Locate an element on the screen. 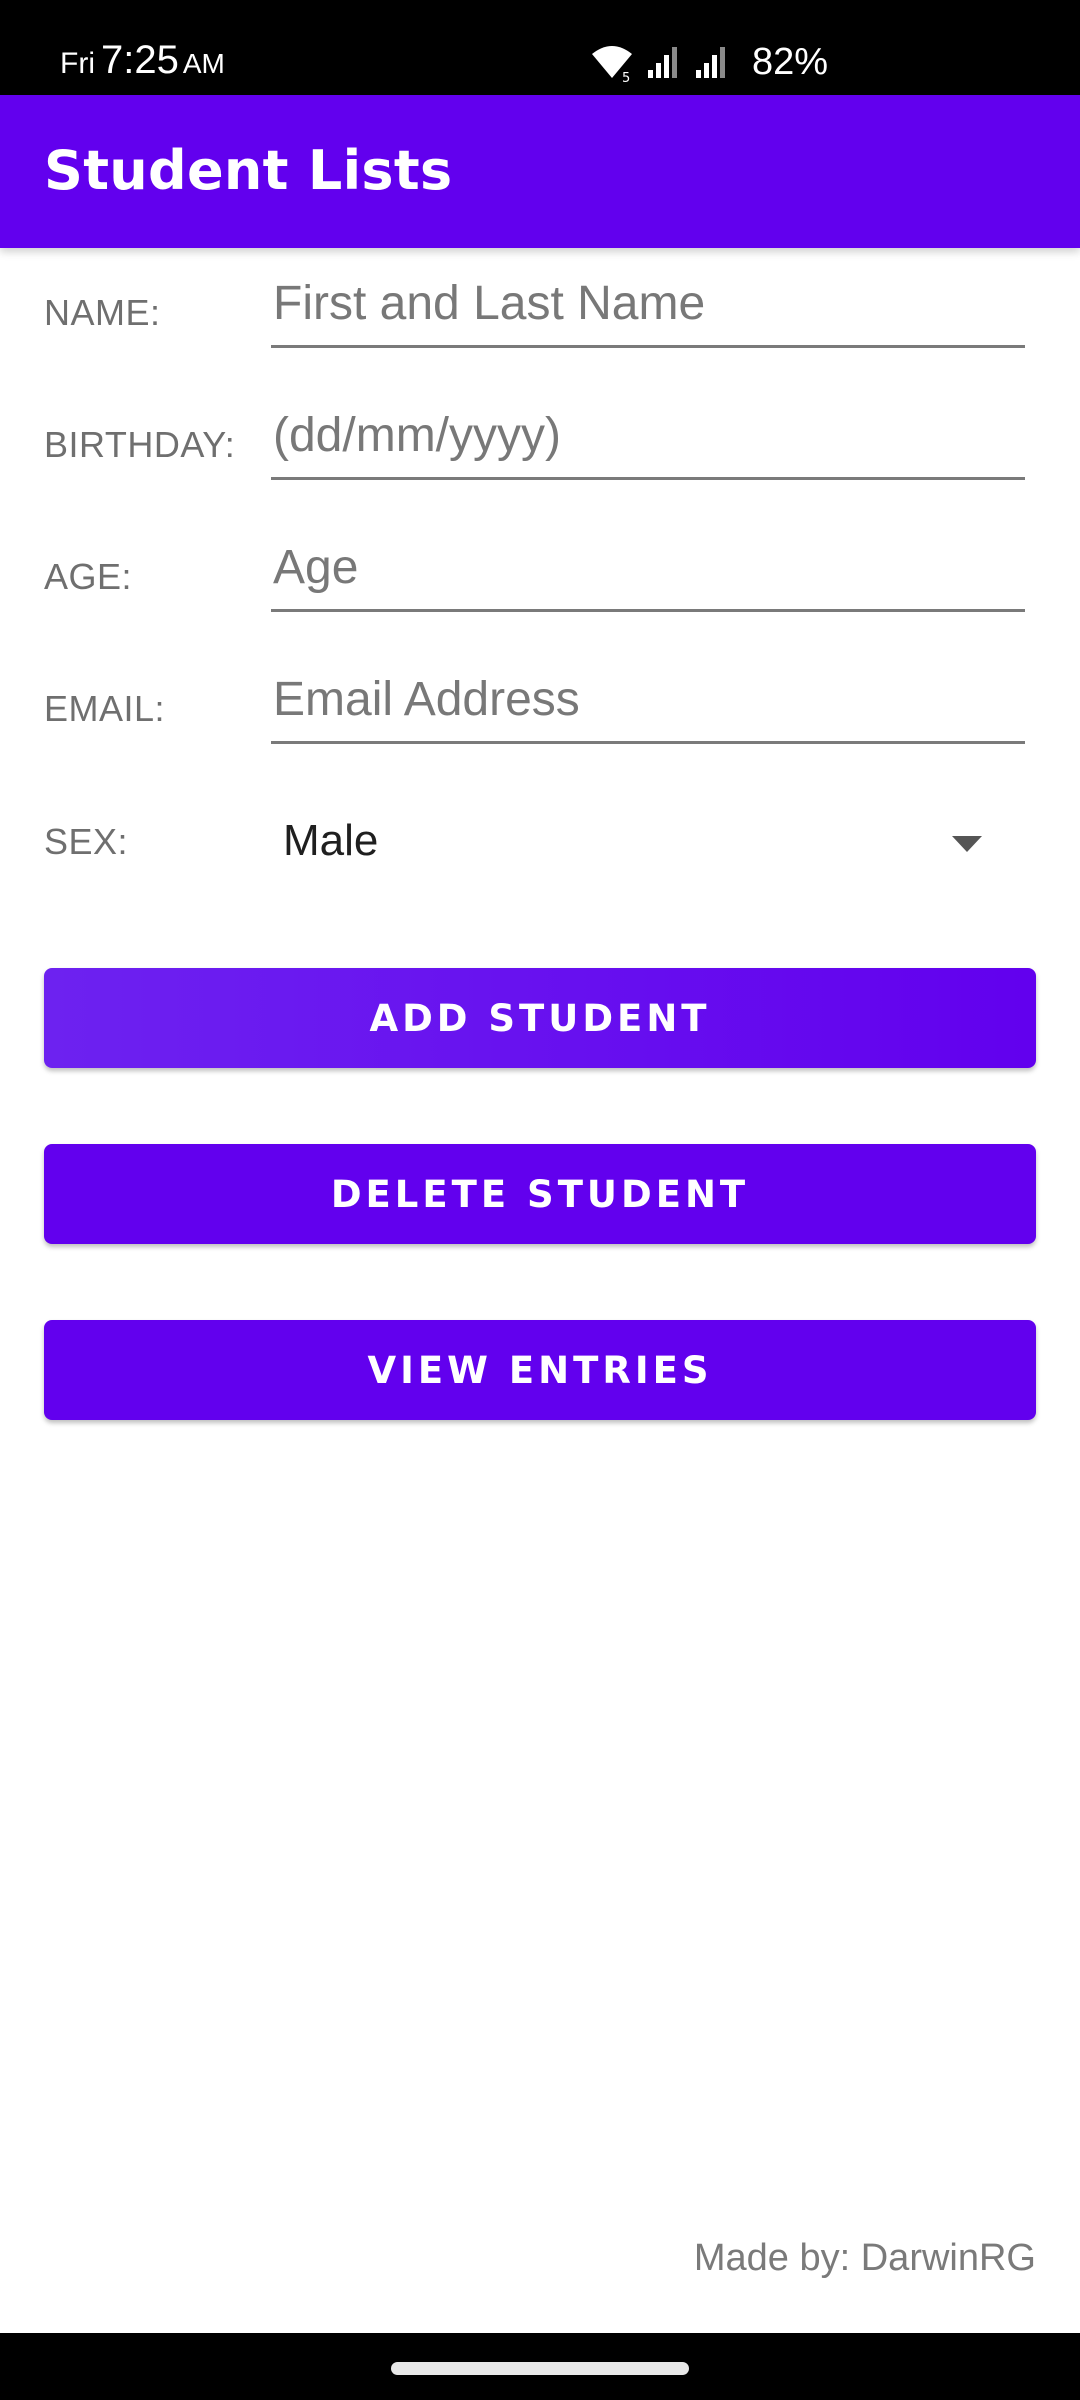 This screenshot has height=2400, width=1080. age-row: AGE: is located at coordinates (540, 581).